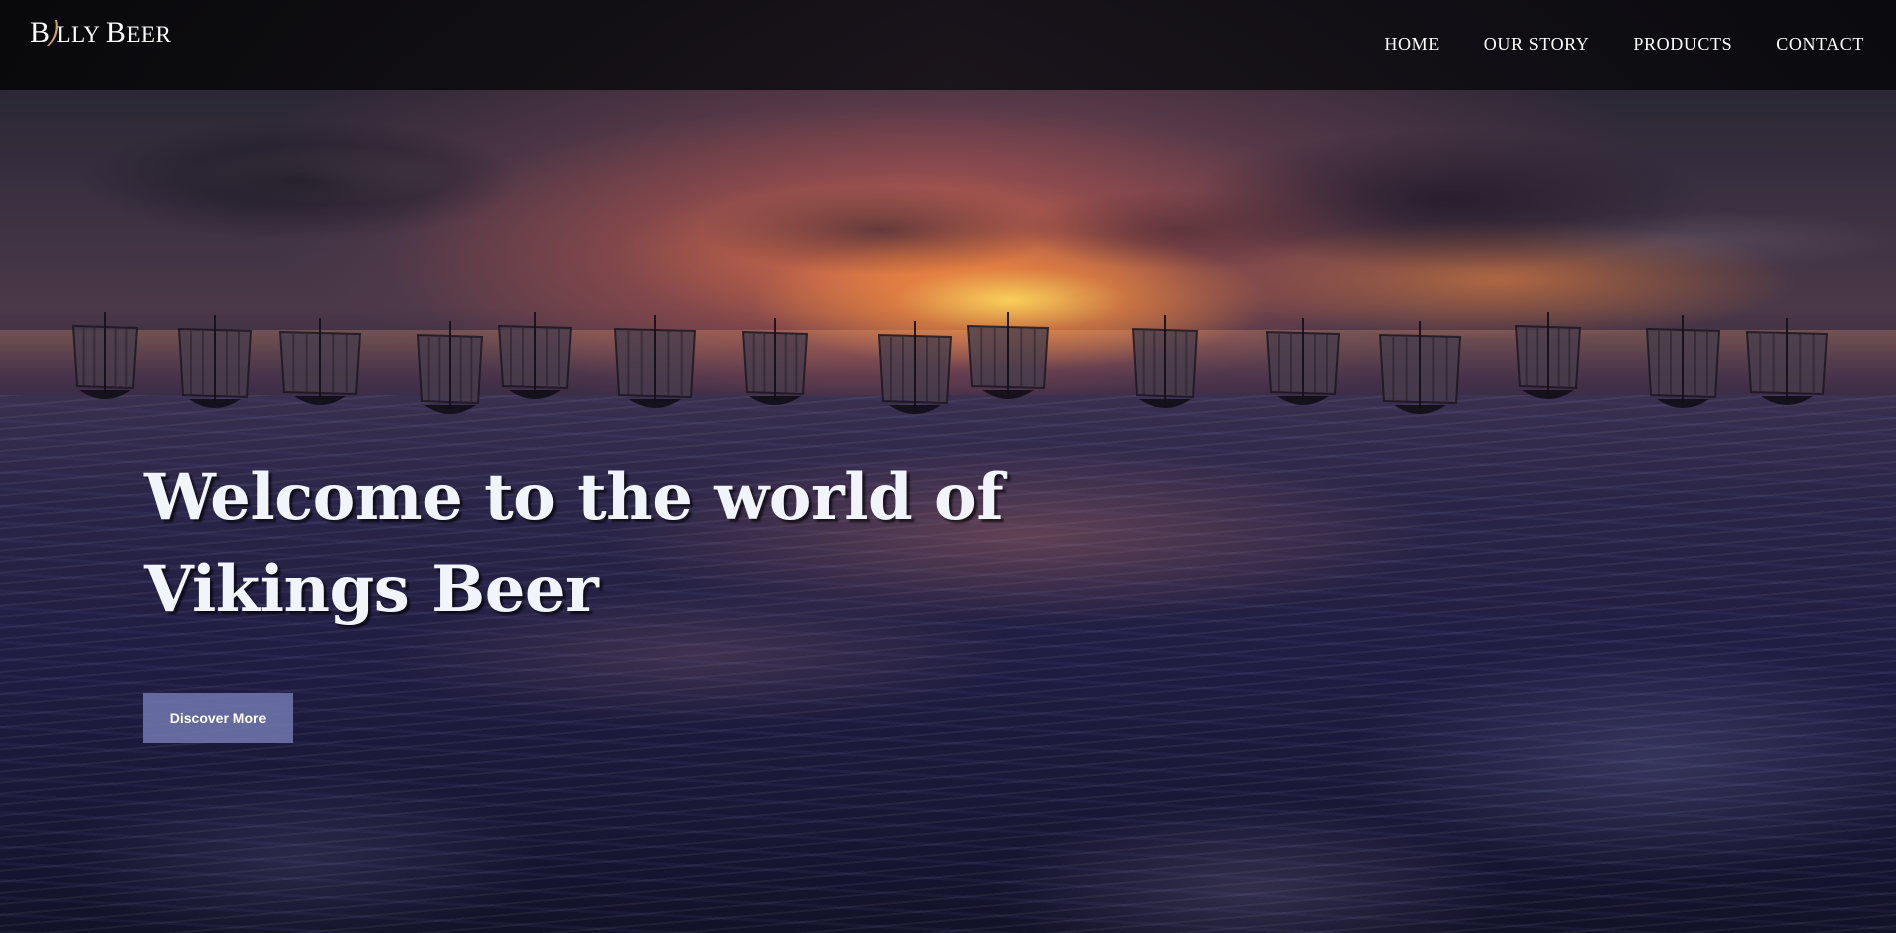 This screenshot has width=1896, height=933. I want to click on hero-headline: Welcome to the world of Vikings Beer, so click(594, 544).